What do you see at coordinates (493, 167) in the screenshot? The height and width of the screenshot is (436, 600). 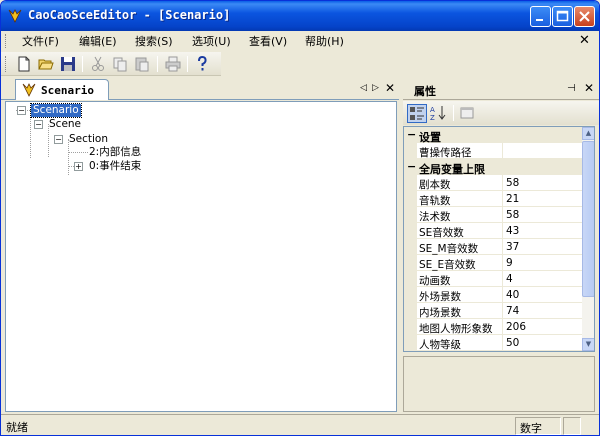 I see `category-global-limits: − 全局变量上限` at bounding box center [493, 167].